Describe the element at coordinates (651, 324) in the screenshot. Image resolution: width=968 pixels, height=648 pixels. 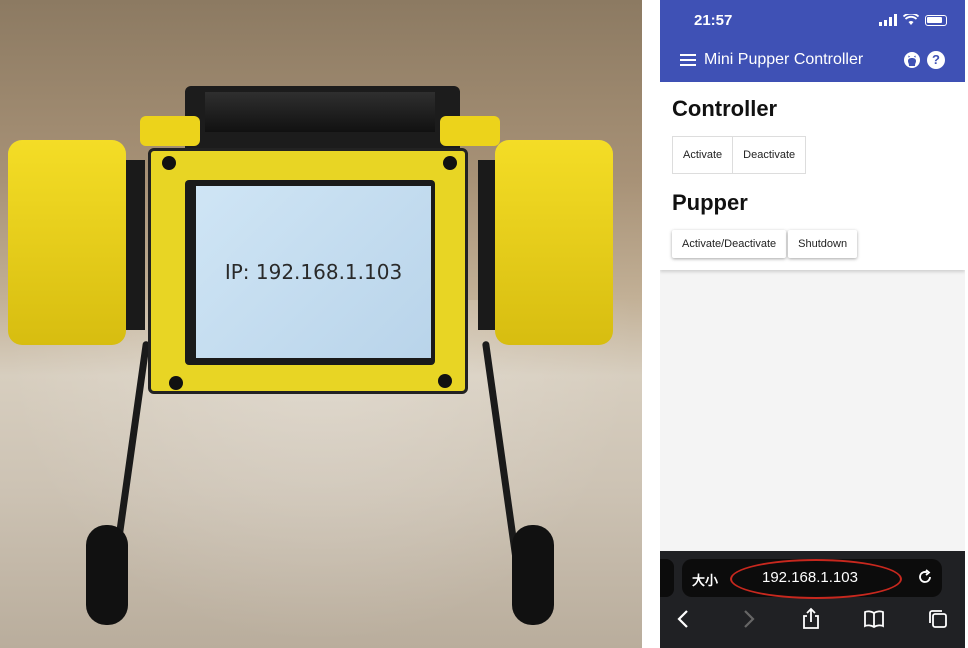
I see `panel-divider` at that location.